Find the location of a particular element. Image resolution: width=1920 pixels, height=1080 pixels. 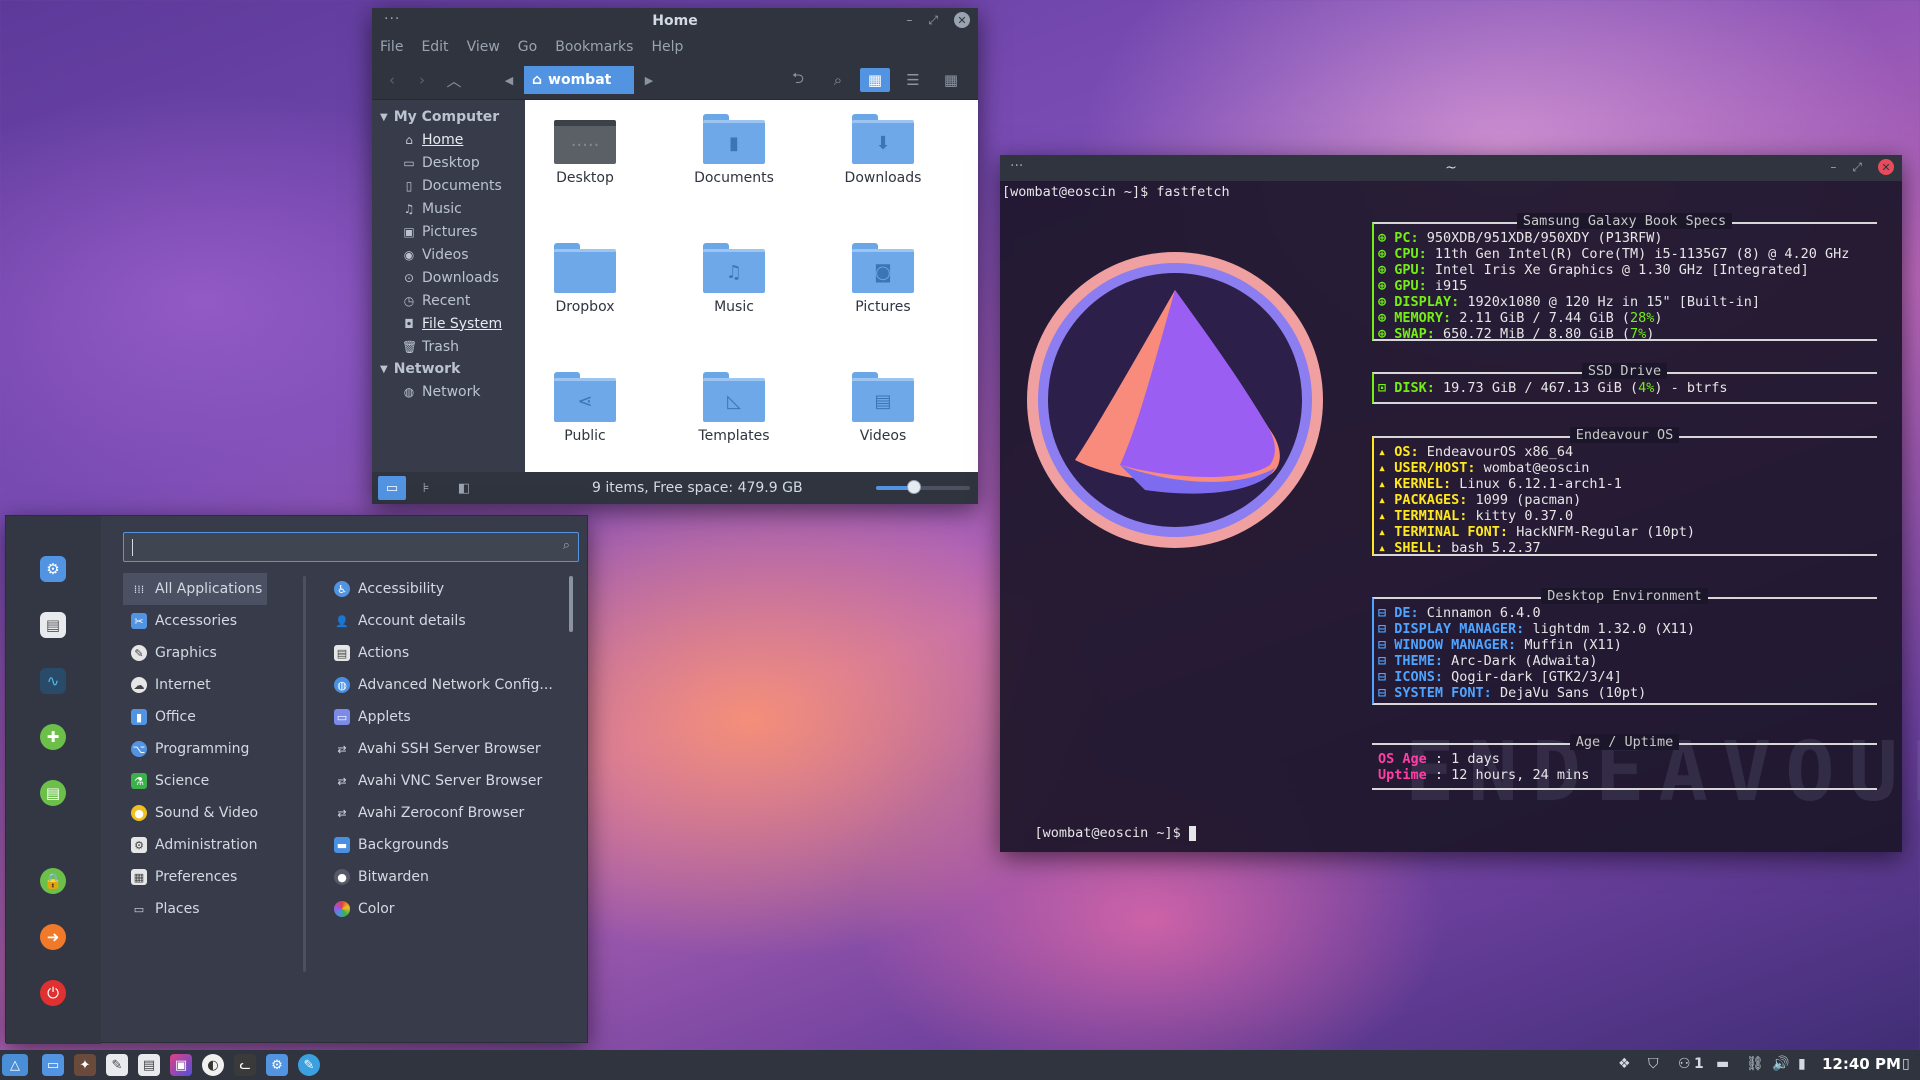

notes-icon: ▤ is located at coordinates (53, 793).